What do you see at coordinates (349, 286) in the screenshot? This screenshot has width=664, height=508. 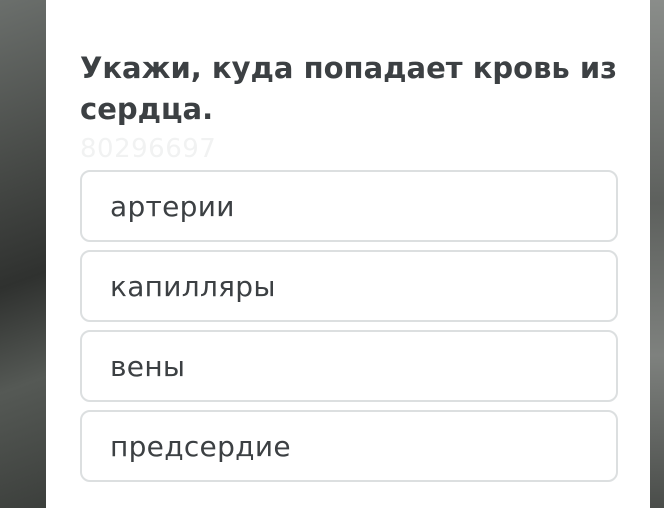 I see `answer-option-capillaries: капилляры` at bounding box center [349, 286].